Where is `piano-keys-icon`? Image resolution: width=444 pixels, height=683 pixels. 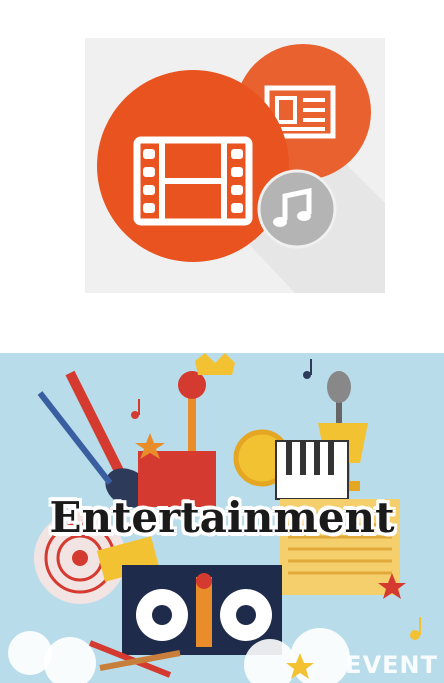
piano-keys-icon is located at coordinates (312, 470).